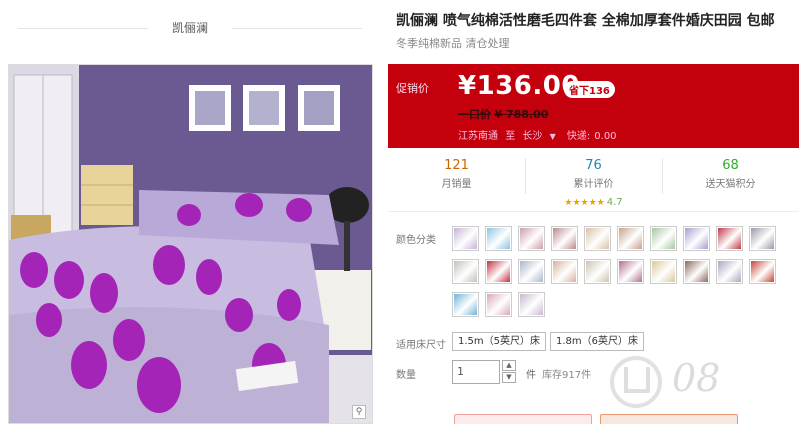  Describe the element at coordinates (567, 375) in the screenshot. I see `stock-count: 库存917件` at that location.